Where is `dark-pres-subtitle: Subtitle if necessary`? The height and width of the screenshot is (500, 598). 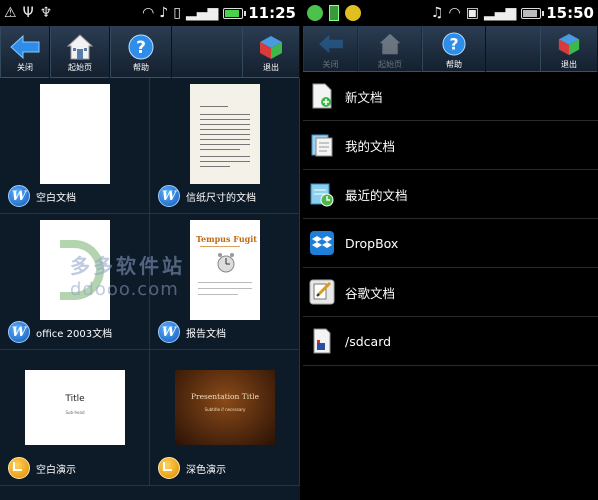 dark-pres-subtitle: Subtitle if necessary is located at coordinates (225, 409).